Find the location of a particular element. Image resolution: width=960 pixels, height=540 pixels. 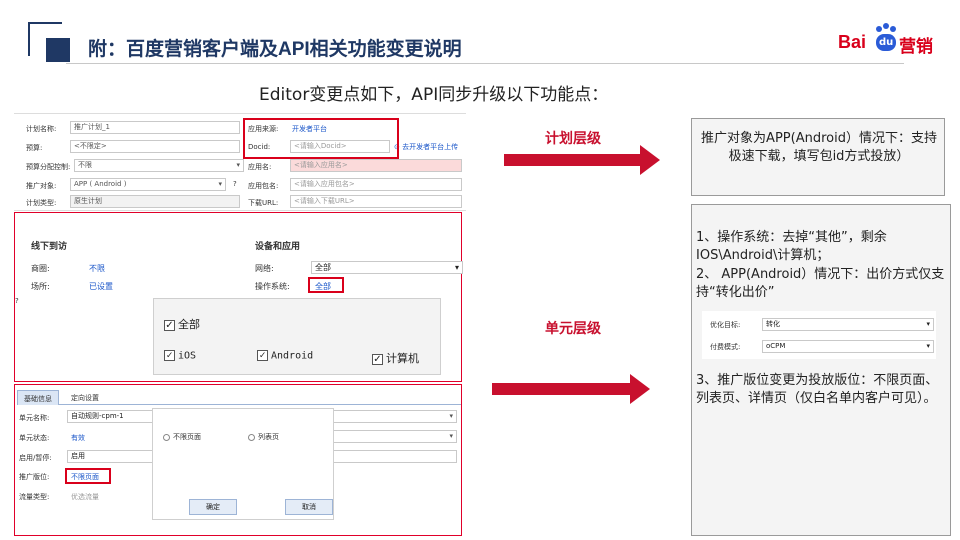

traffic-type-value: 优选流量 is located at coordinates (85, 497).